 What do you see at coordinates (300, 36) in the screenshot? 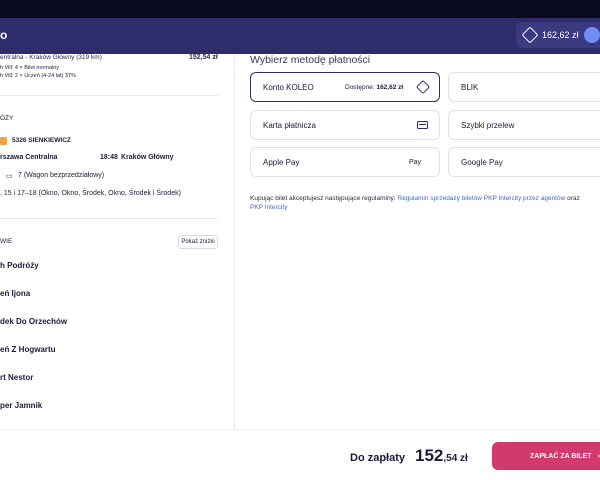
I see `app-header: o 162,62 zł` at bounding box center [300, 36].